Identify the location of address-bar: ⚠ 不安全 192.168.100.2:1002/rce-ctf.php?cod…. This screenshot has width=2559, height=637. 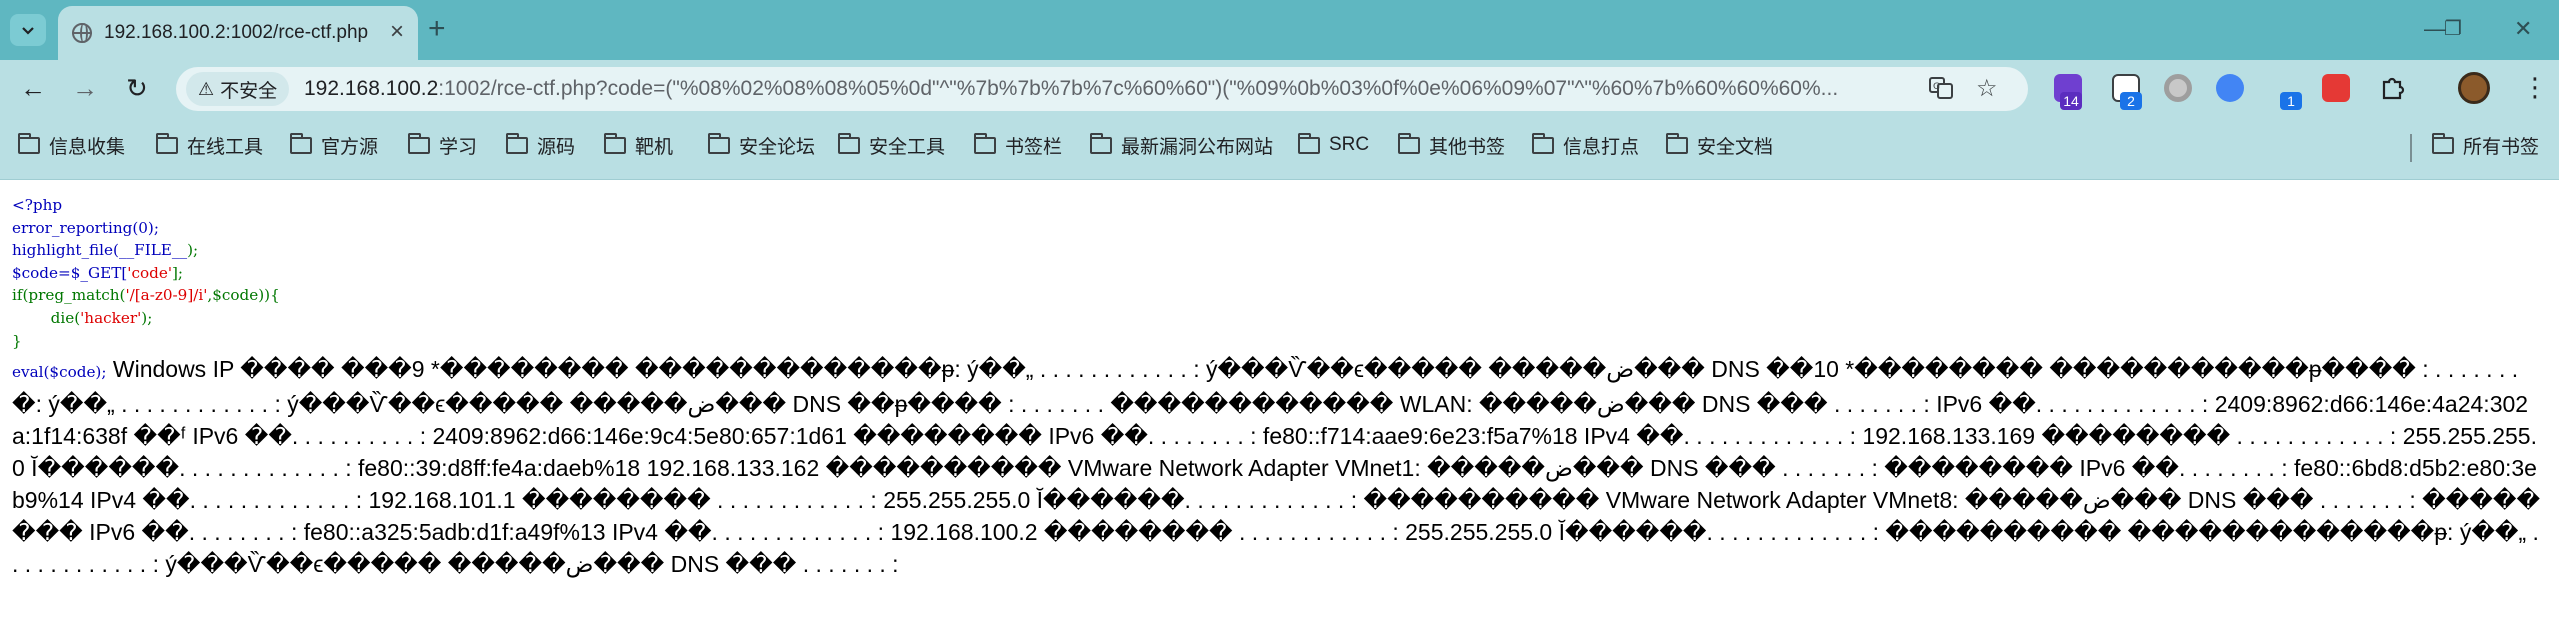
(1102, 89).